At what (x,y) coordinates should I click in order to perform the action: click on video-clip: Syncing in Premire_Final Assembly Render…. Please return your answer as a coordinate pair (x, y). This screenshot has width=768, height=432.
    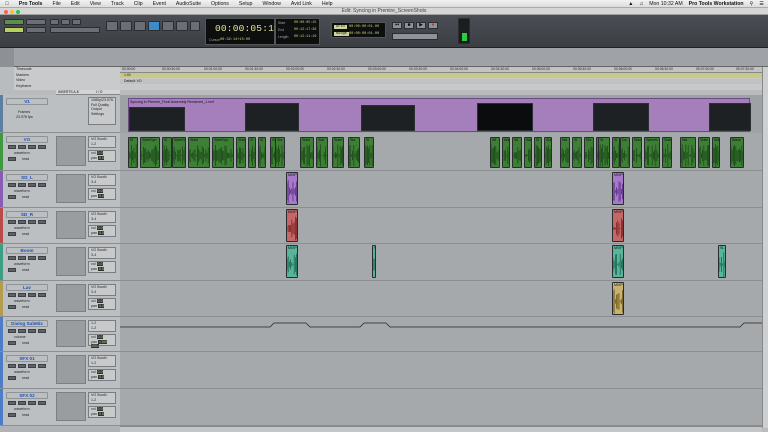
    Looking at the image, I should click on (439, 115).